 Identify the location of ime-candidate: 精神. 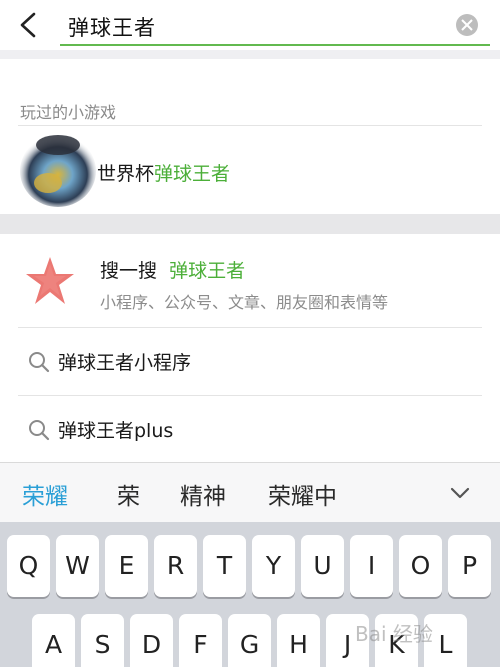
(203, 494).